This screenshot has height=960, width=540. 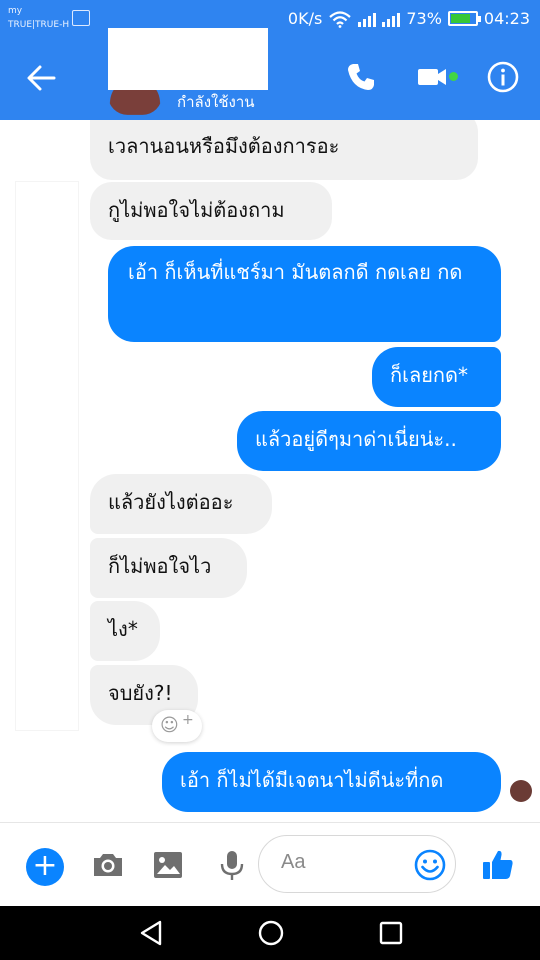 I want to click on network-speed: 0K/s, so click(x=305, y=18).